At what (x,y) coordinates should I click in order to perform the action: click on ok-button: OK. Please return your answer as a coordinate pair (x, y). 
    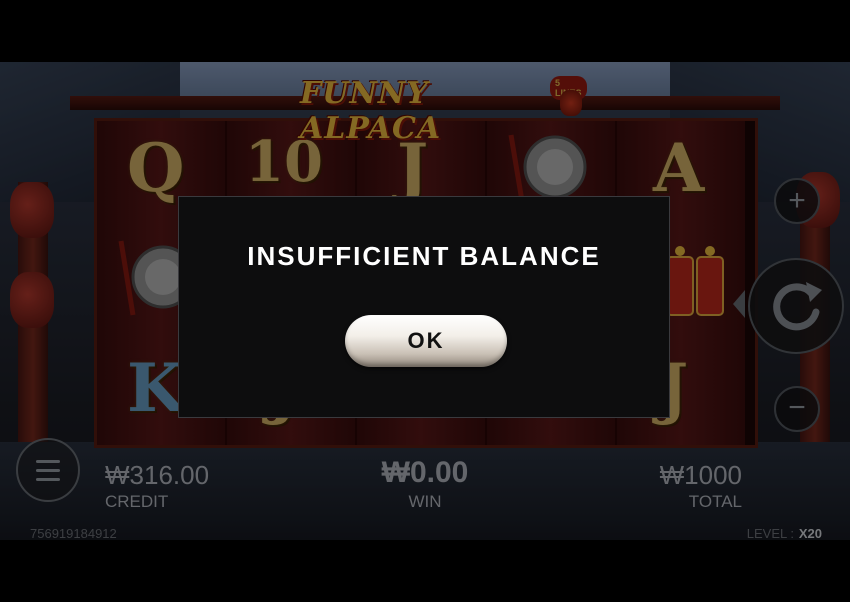
    Looking at the image, I should click on (426, 341).